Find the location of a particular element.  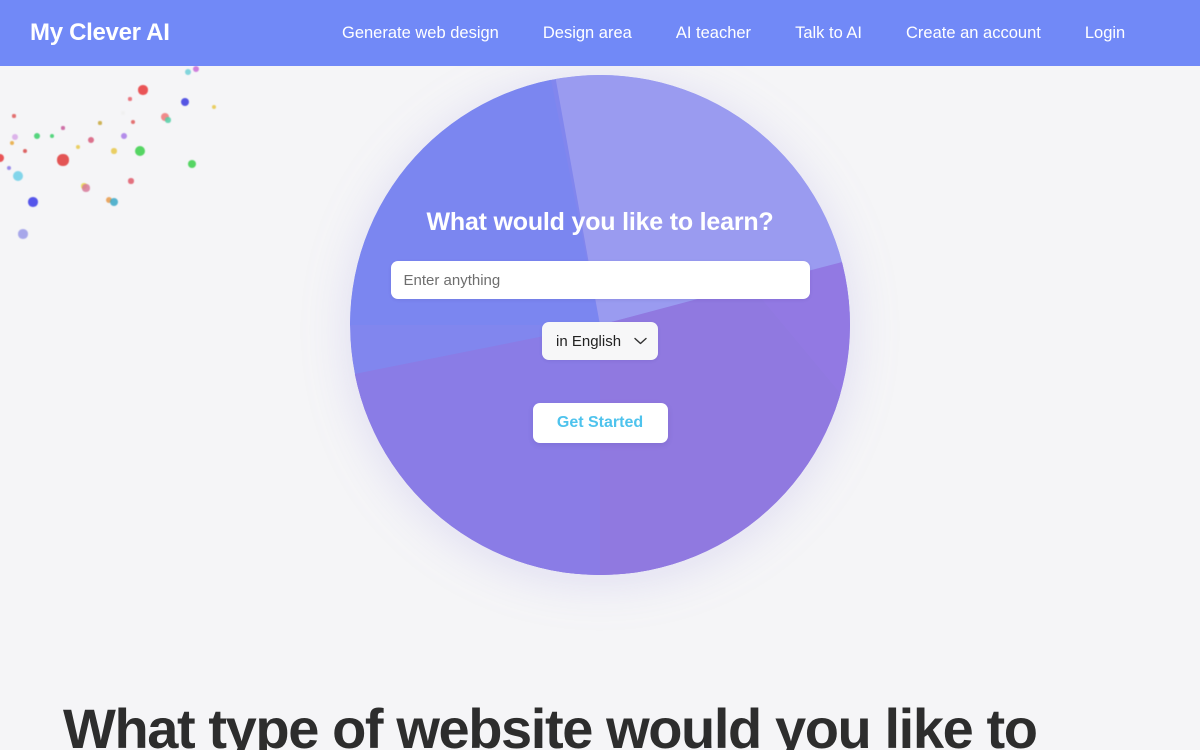

section-heading: What type of website would you like to is located at coordinates (550, 723).